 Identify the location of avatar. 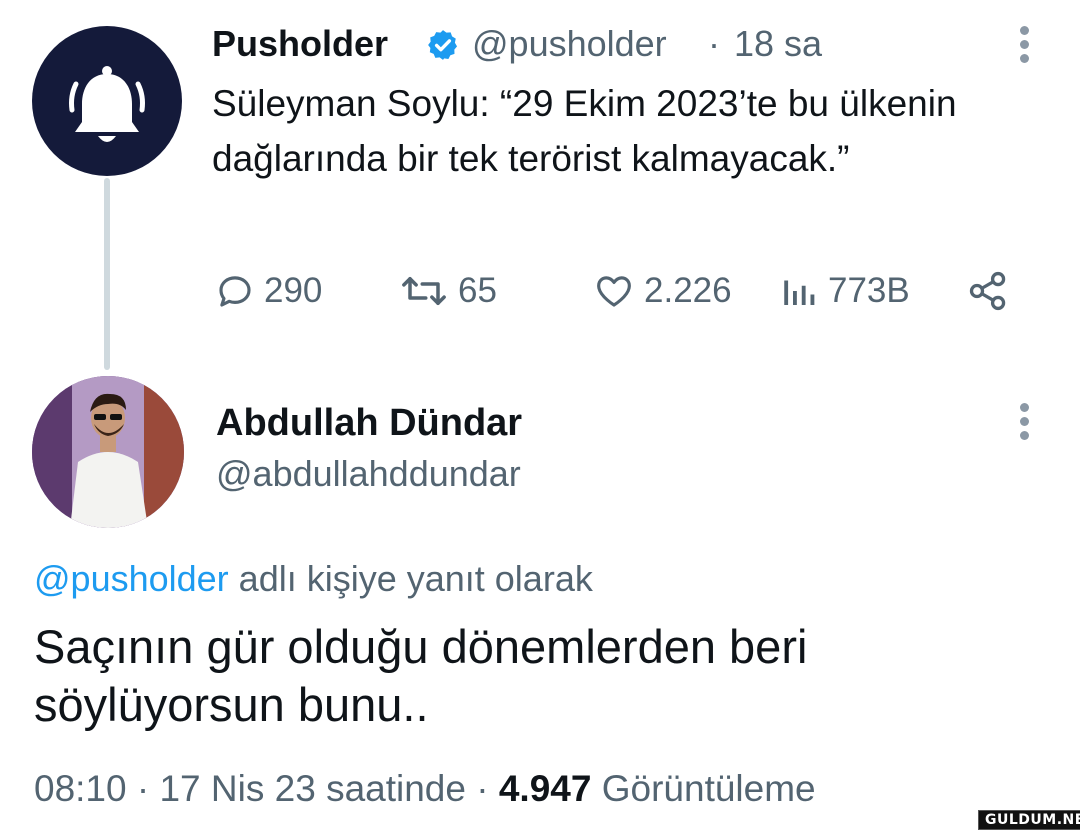
(107, 101).